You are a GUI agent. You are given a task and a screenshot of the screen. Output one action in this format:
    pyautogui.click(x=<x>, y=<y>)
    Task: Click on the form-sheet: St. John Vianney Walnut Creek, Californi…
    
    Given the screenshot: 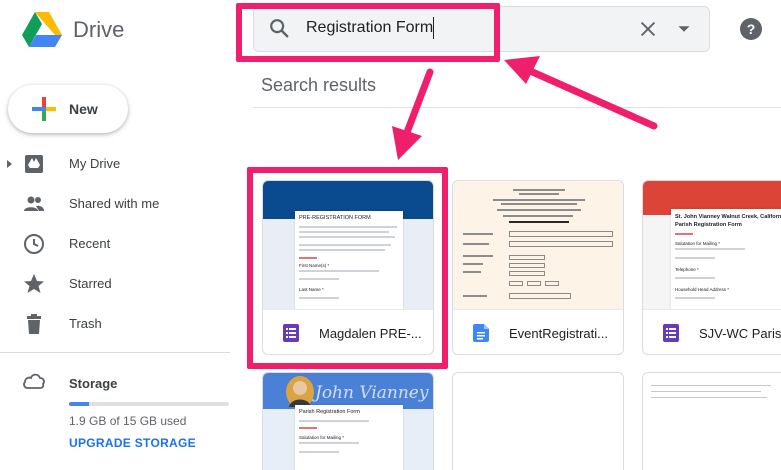 What is the action you would take?
    pyautogui.click(x=726, y=259)
    